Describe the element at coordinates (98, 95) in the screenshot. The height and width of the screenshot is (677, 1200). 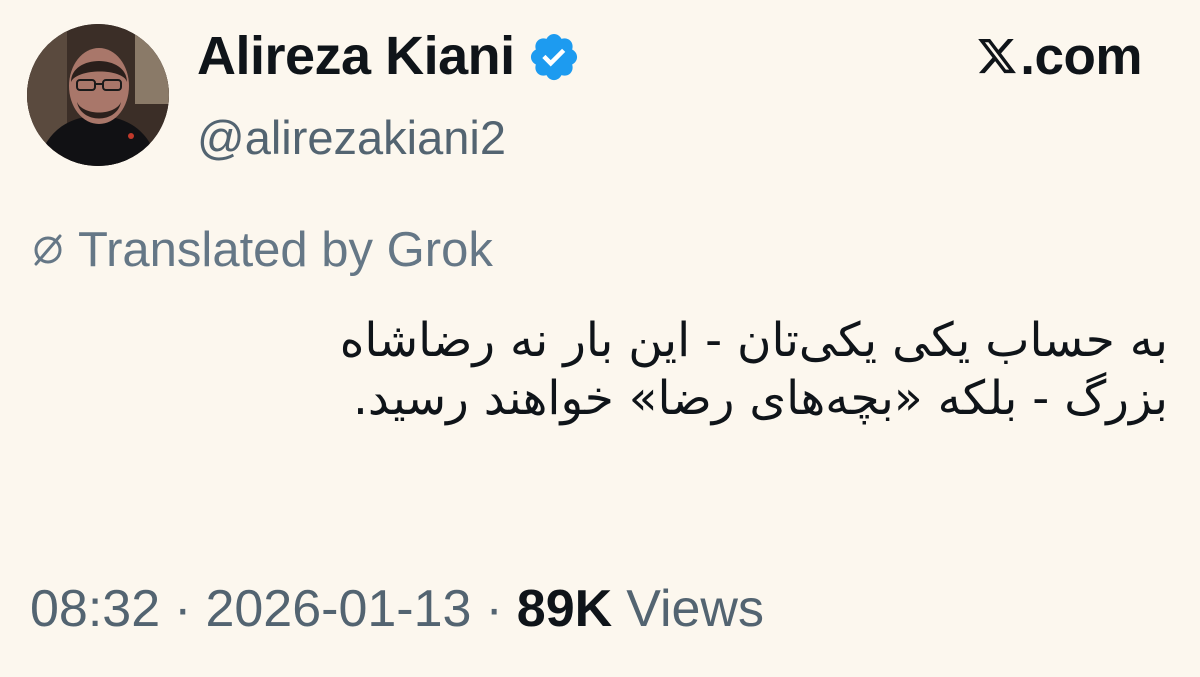
I see `avatar` at that location.